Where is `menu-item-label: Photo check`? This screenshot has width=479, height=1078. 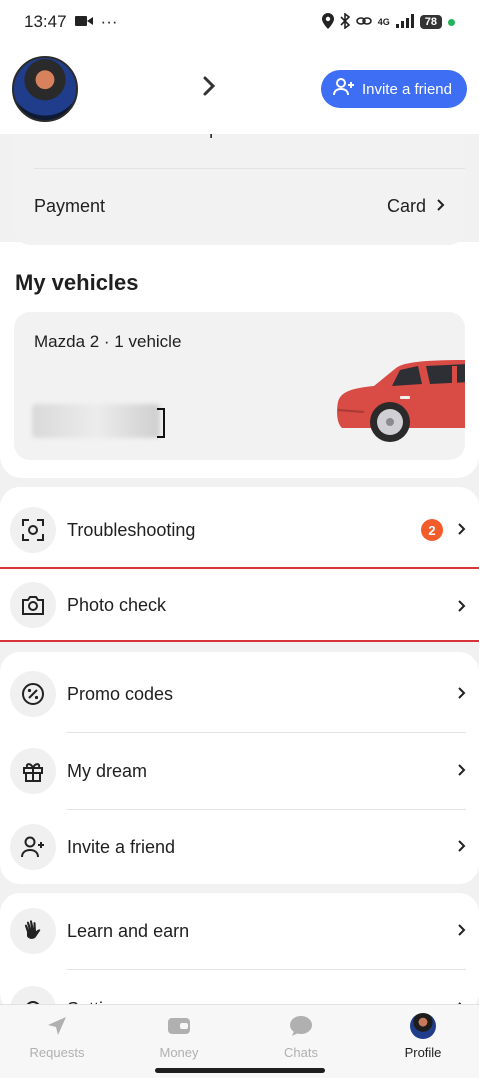
menu-item-label: Photo check is located at coordinates (117, 605).